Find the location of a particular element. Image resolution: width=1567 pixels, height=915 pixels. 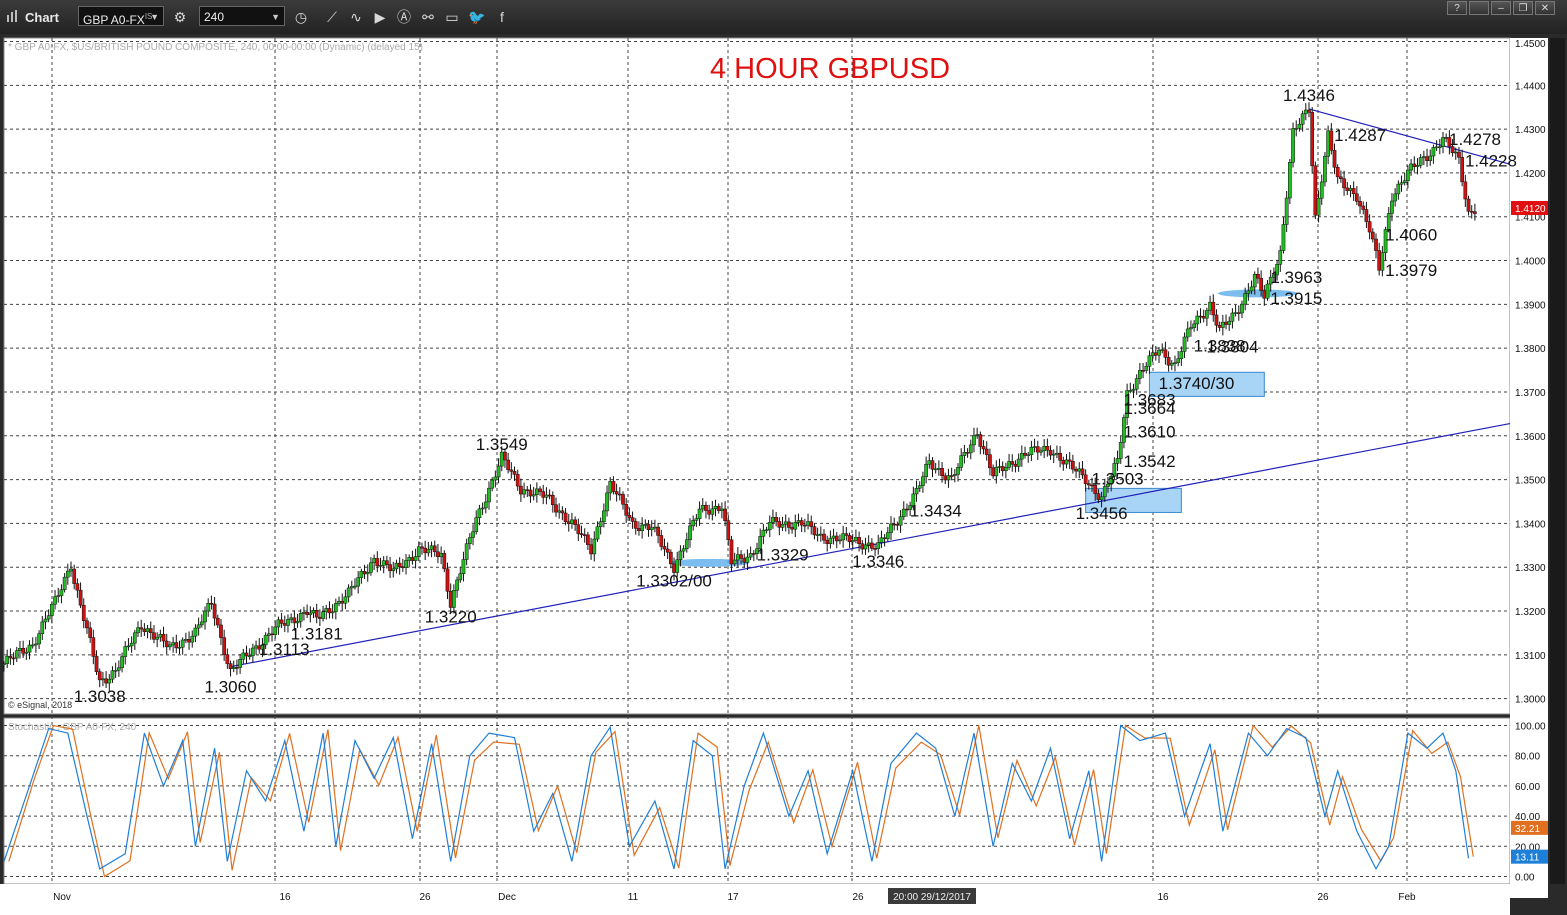

price-annotation: 1.4287 is located at coordinates (1360, 135).